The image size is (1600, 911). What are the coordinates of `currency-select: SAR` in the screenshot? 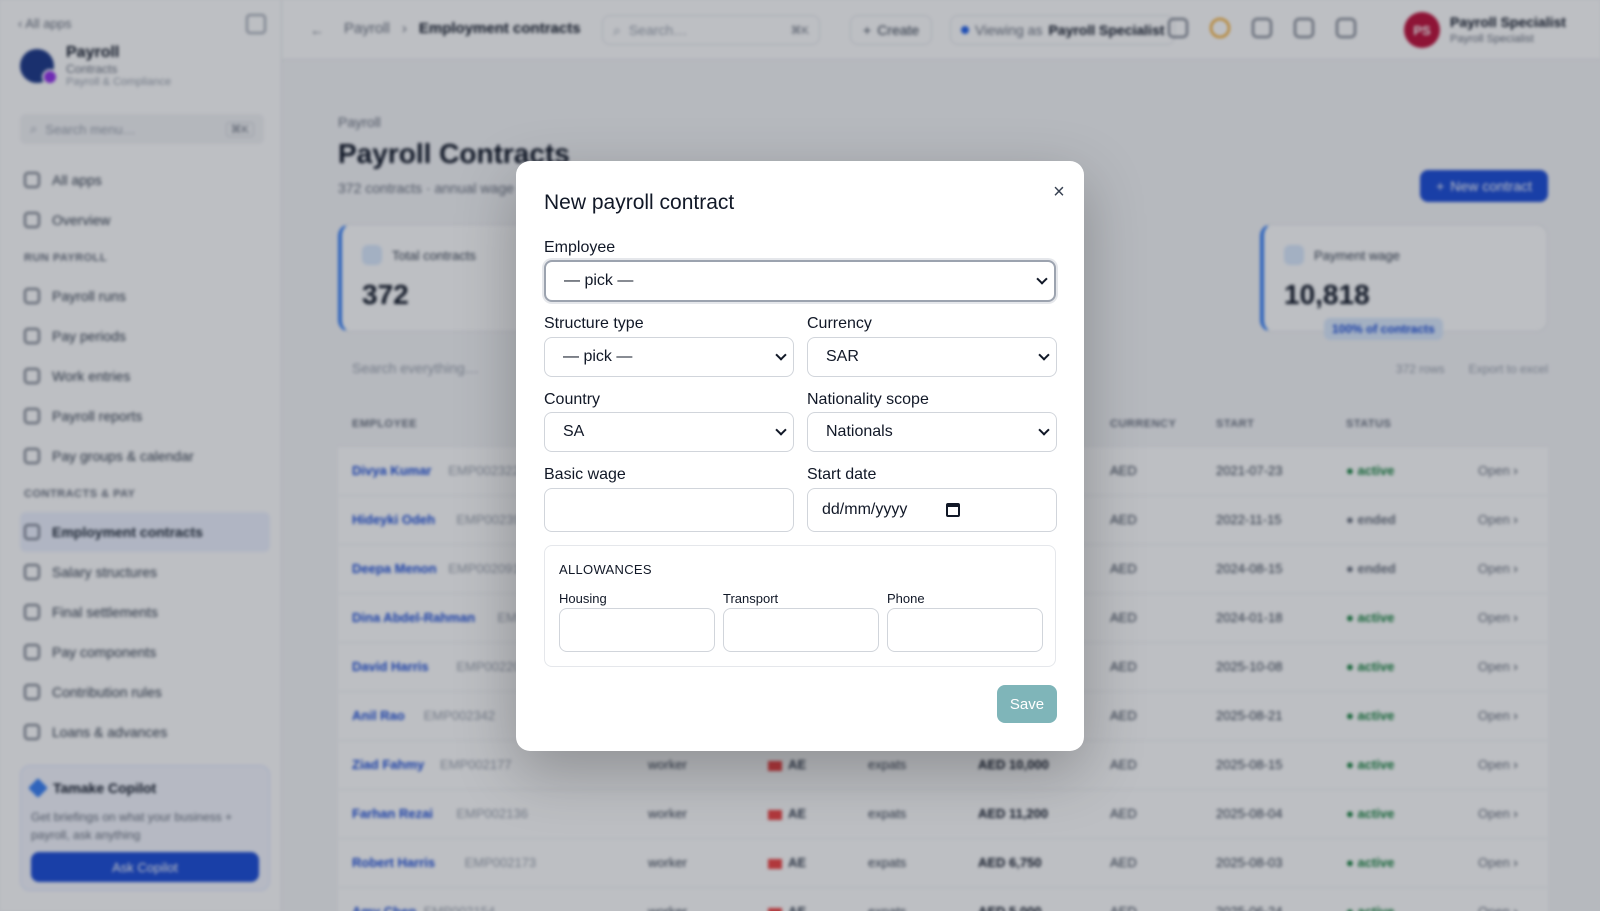 It's located at (932, 357).